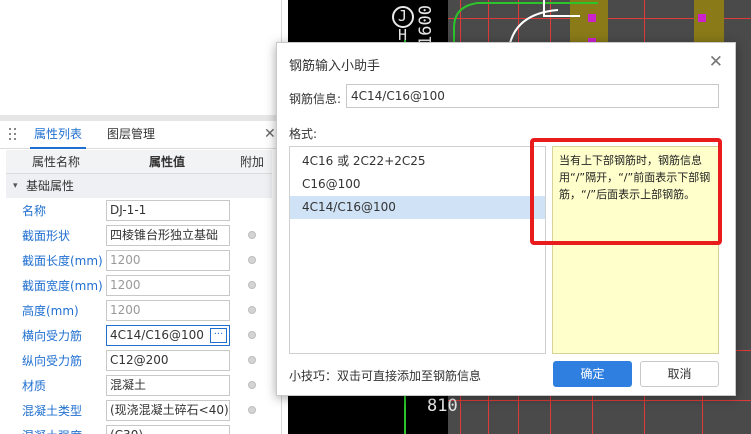  I want to click on property-value: DJ-1-1, so click(128, 210).